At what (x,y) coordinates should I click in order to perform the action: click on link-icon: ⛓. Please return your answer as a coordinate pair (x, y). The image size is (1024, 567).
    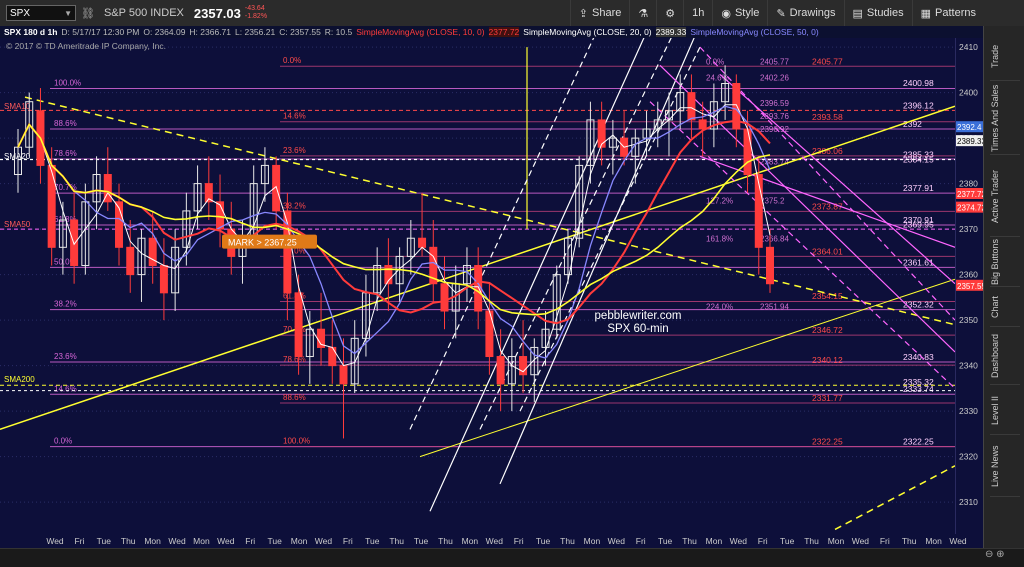
    Looking at the image, I should click on (88, 13).